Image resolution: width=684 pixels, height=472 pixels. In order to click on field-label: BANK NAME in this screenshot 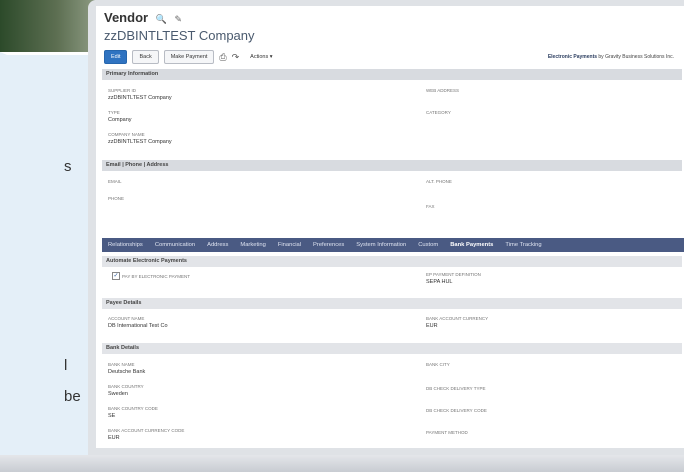, I will do `click(121, 364)`.